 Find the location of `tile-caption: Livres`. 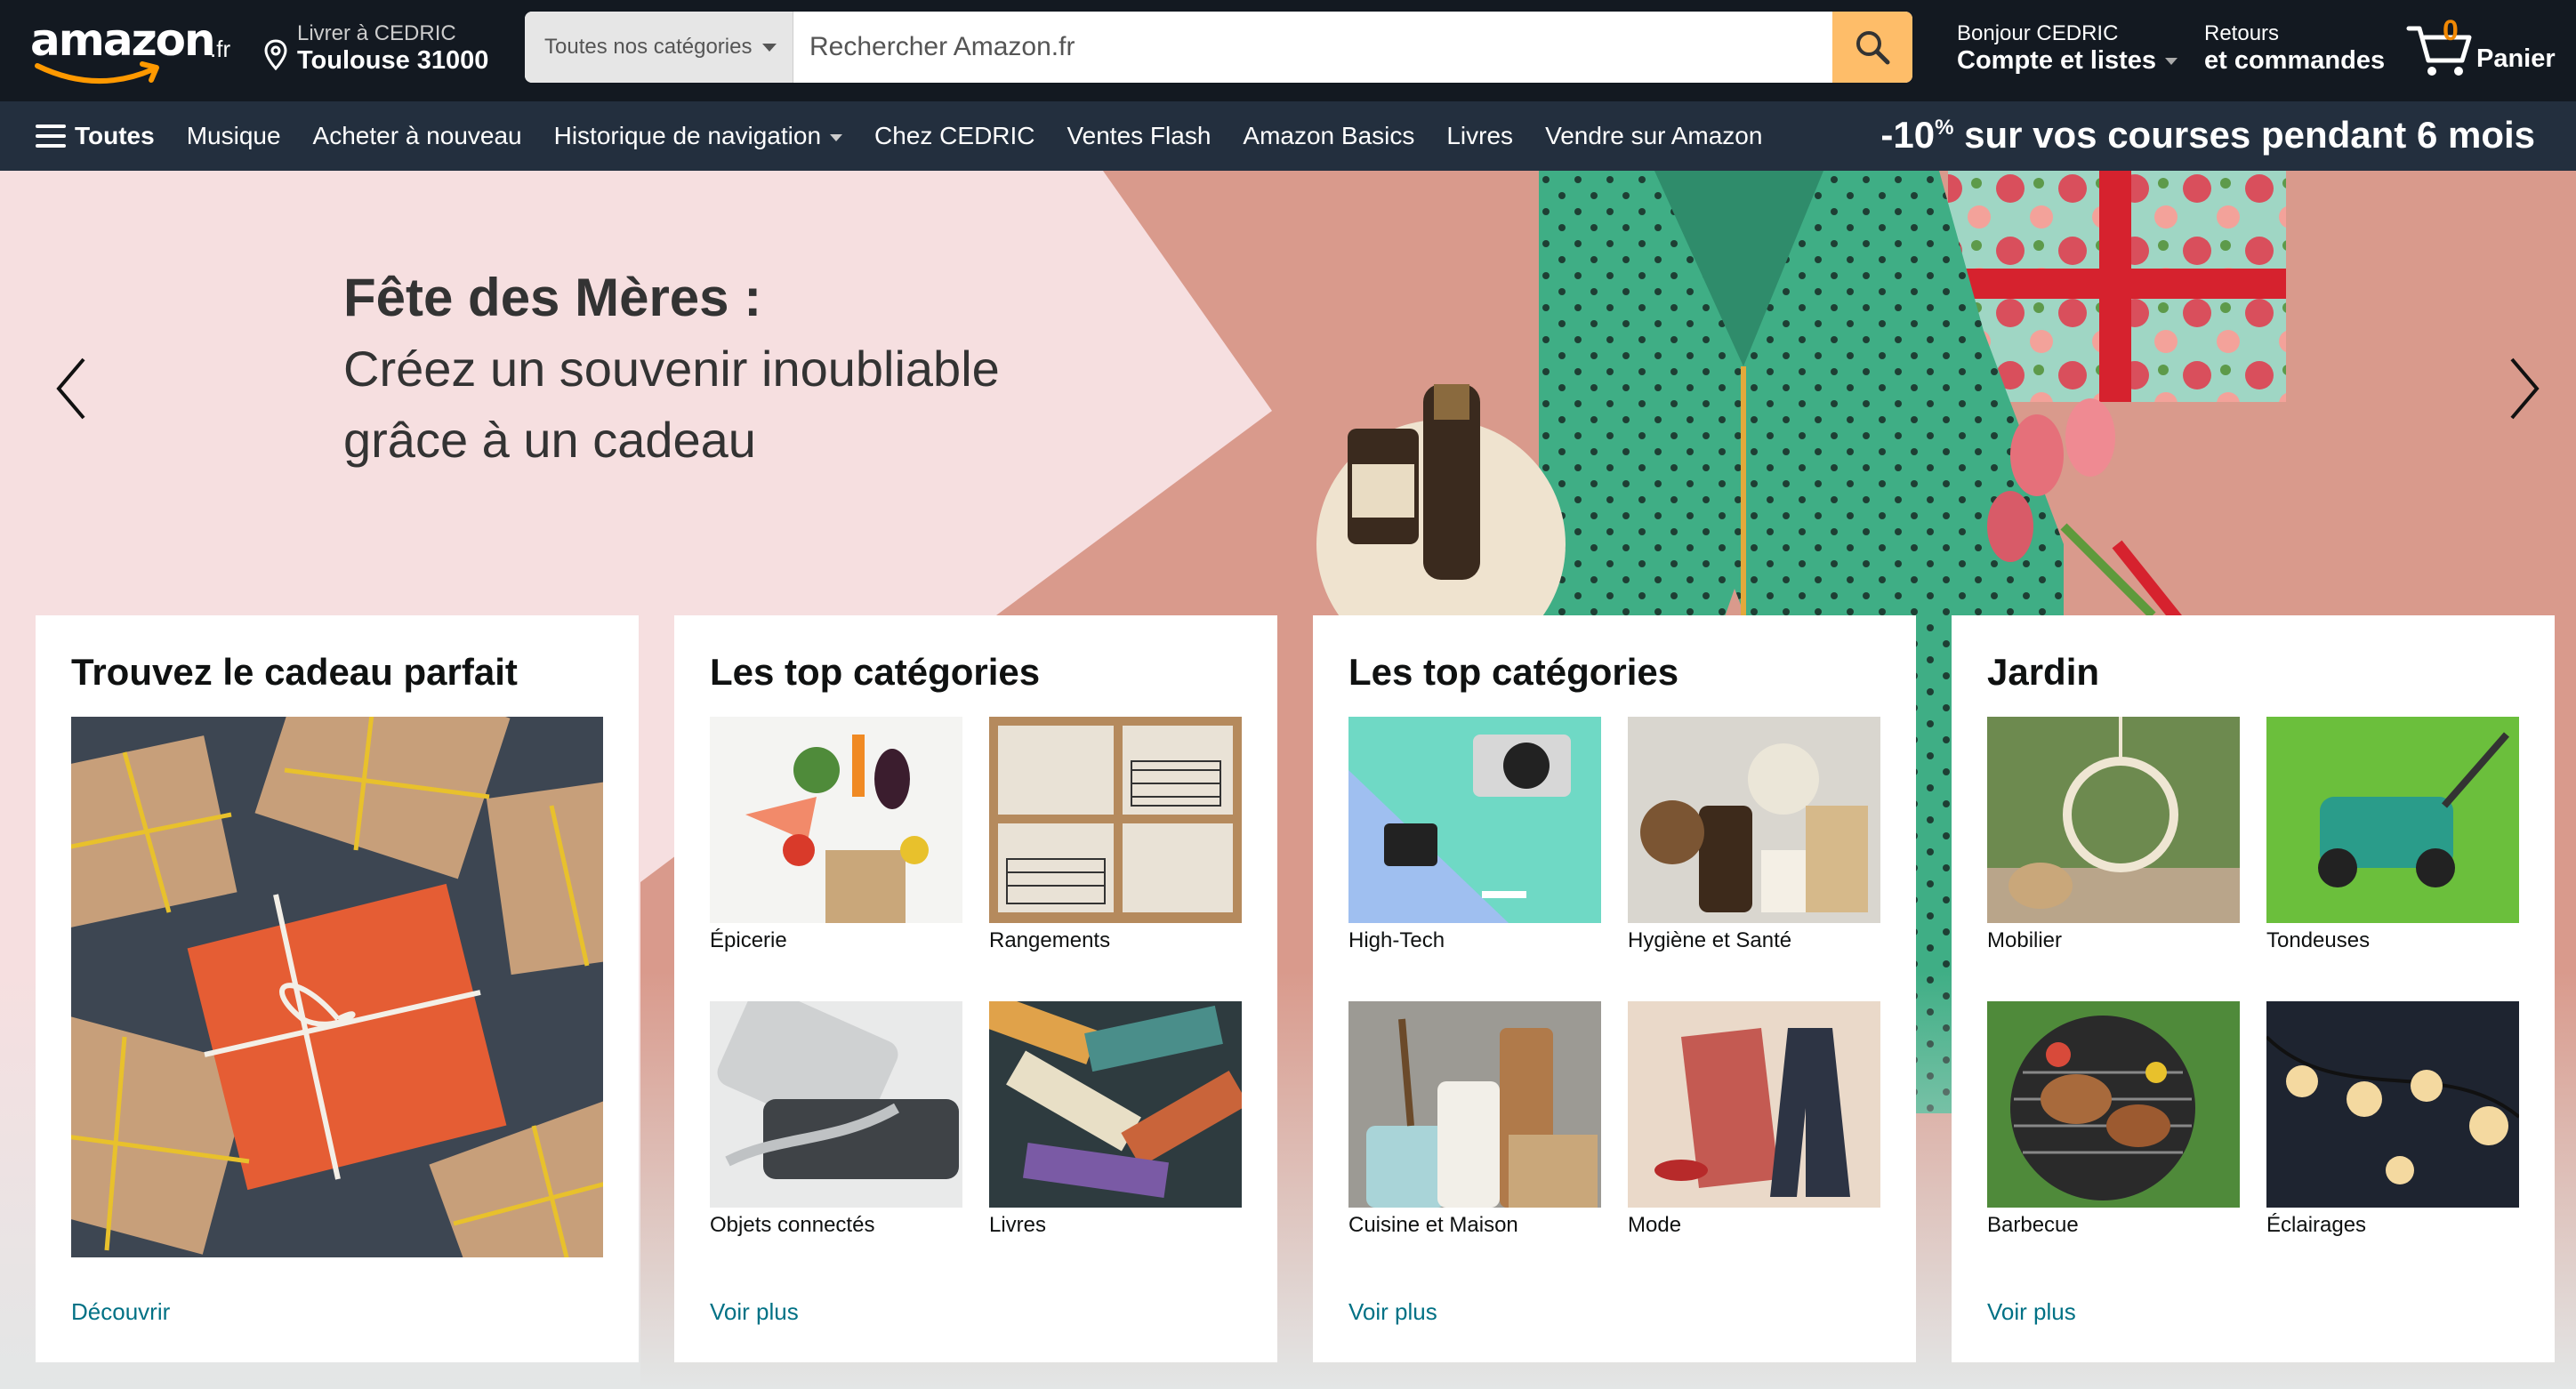

tile-caption: Livres is located at coordinates (1018, 1225).